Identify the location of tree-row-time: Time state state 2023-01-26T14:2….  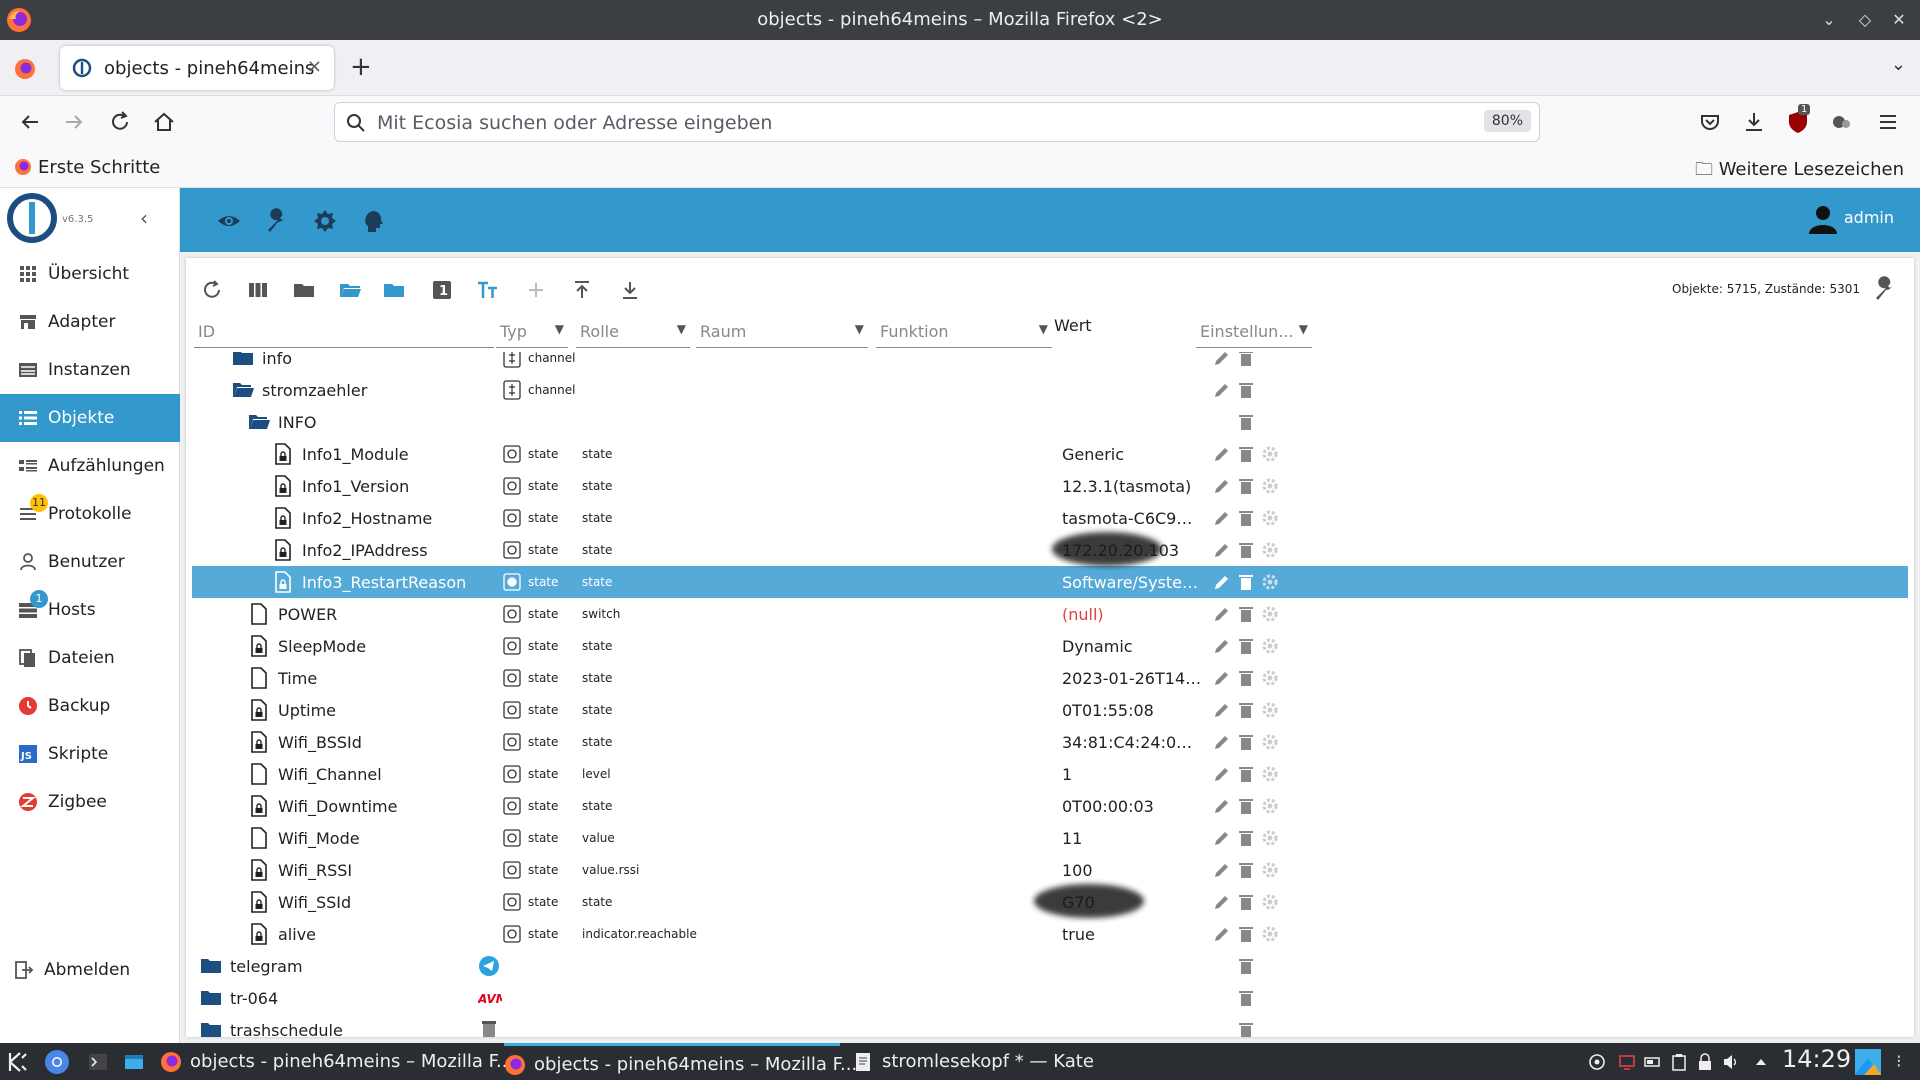
(1050, 678).